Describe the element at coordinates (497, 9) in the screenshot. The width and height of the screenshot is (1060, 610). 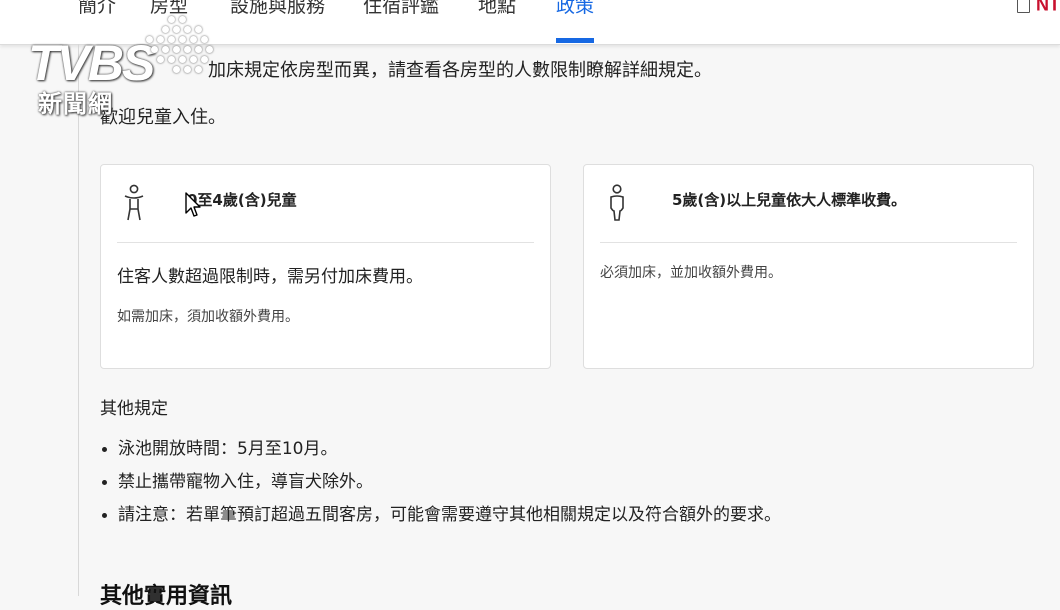
I see `tab-location: 地點` at that location.